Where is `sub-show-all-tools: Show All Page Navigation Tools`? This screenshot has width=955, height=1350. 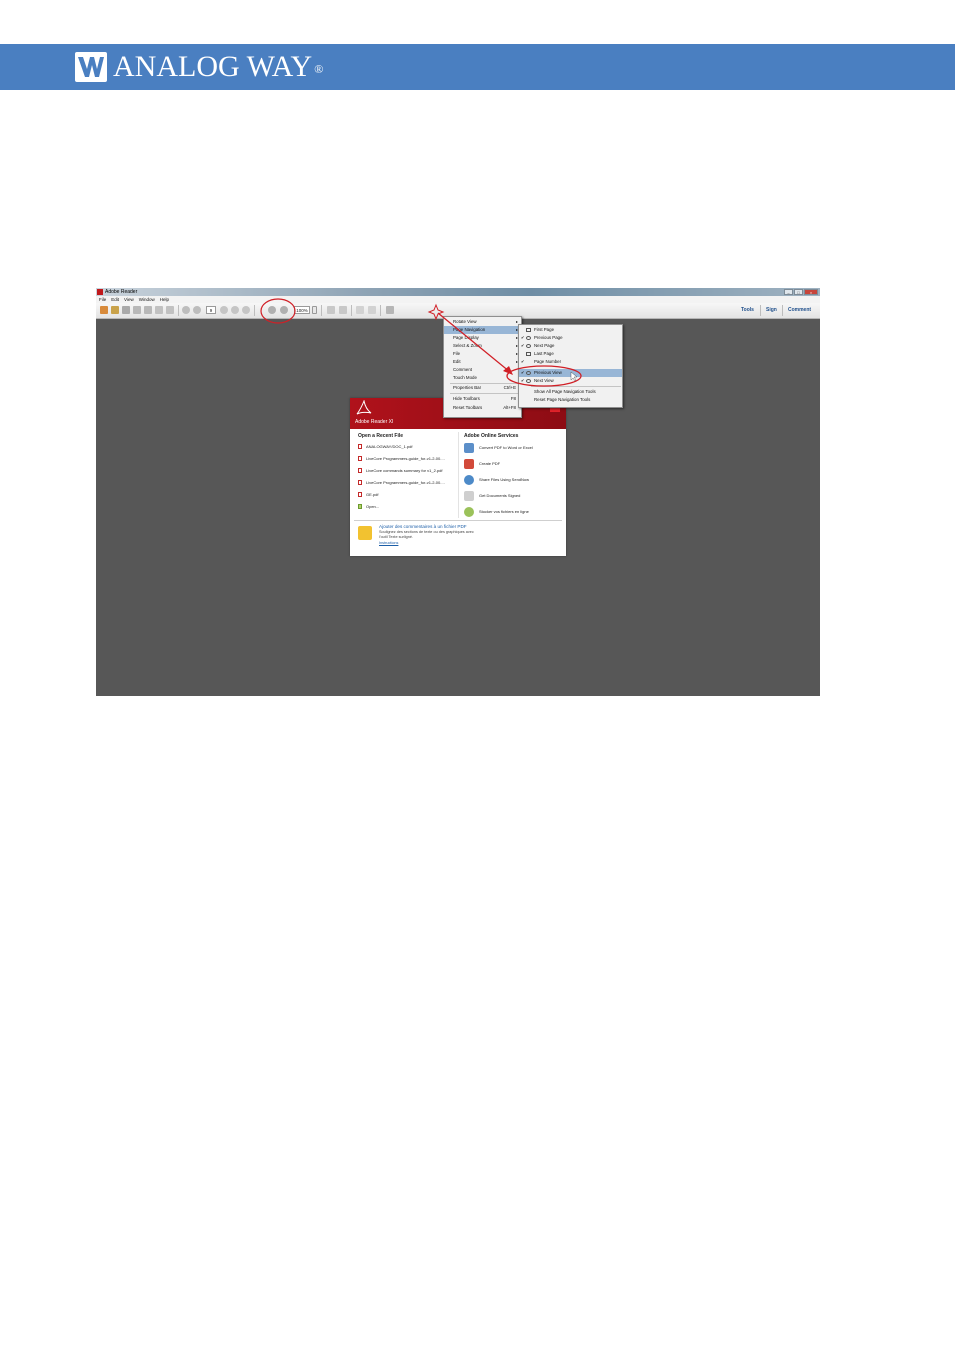 sub-show-all-tools: Show All Page Navigation Tools is located at coordinates (570, 392).